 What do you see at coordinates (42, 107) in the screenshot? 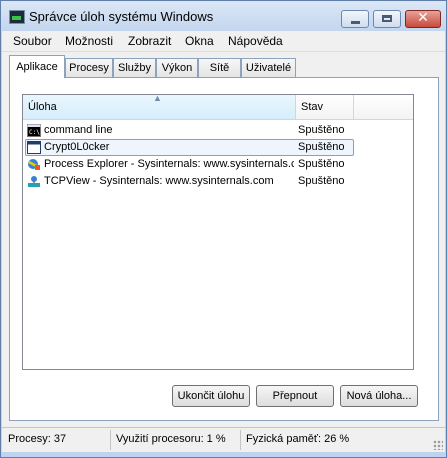
I see `column-task-label: Úloha` at bounding box center [42, 107].